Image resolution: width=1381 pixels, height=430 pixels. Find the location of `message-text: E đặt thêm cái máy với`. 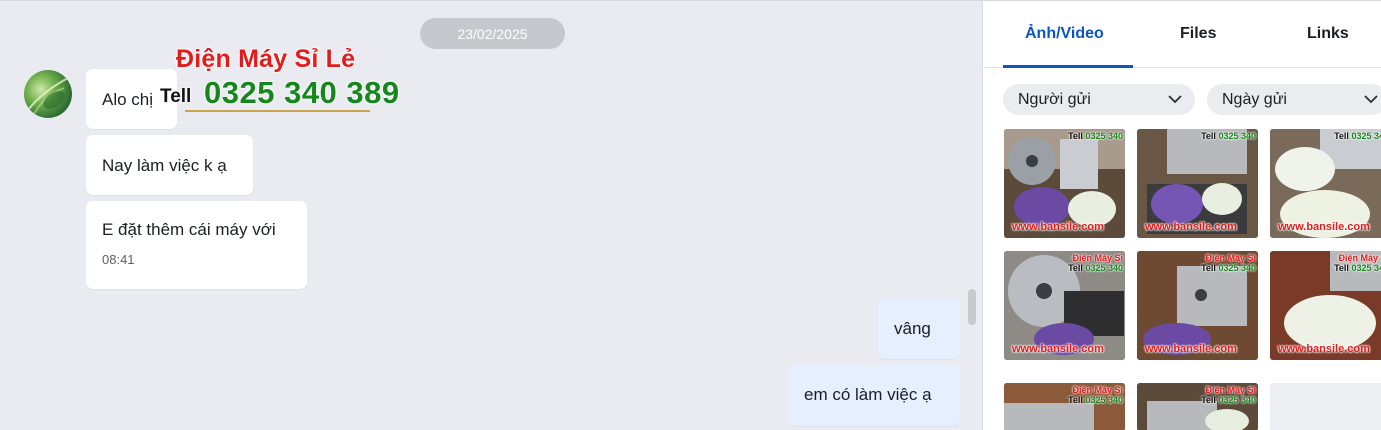

message-text: E đặt thêm cái máy với is located at coordinates (189, 229).